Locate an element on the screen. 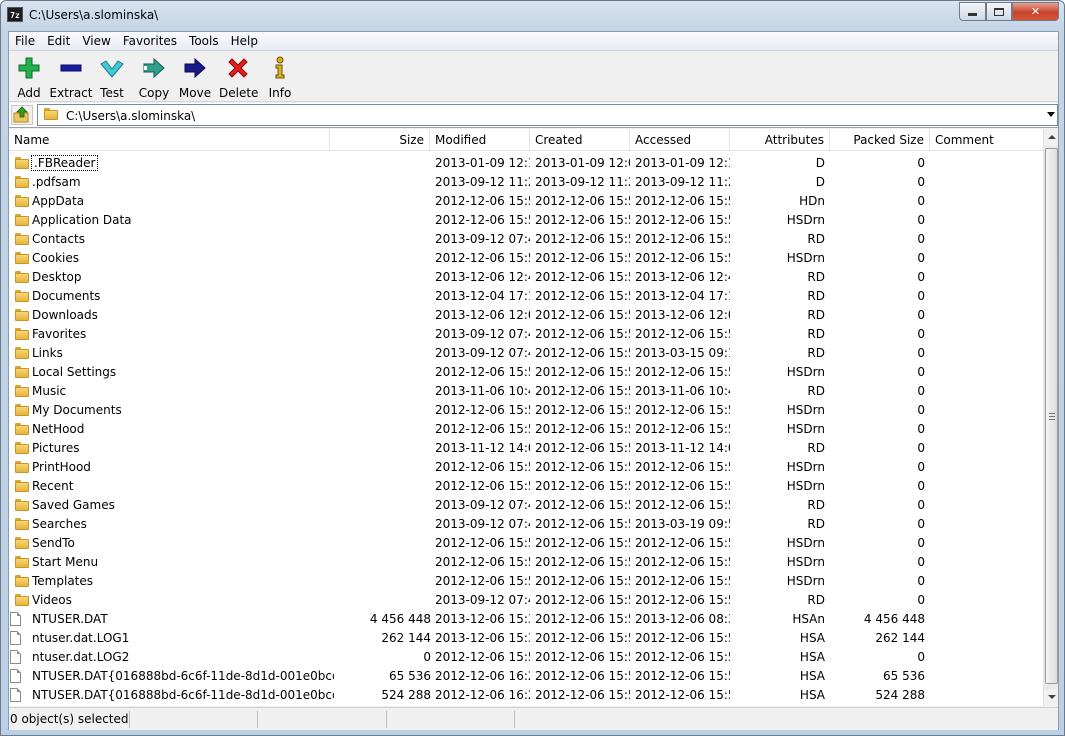  check-icon is located at coordinates (112, 69).